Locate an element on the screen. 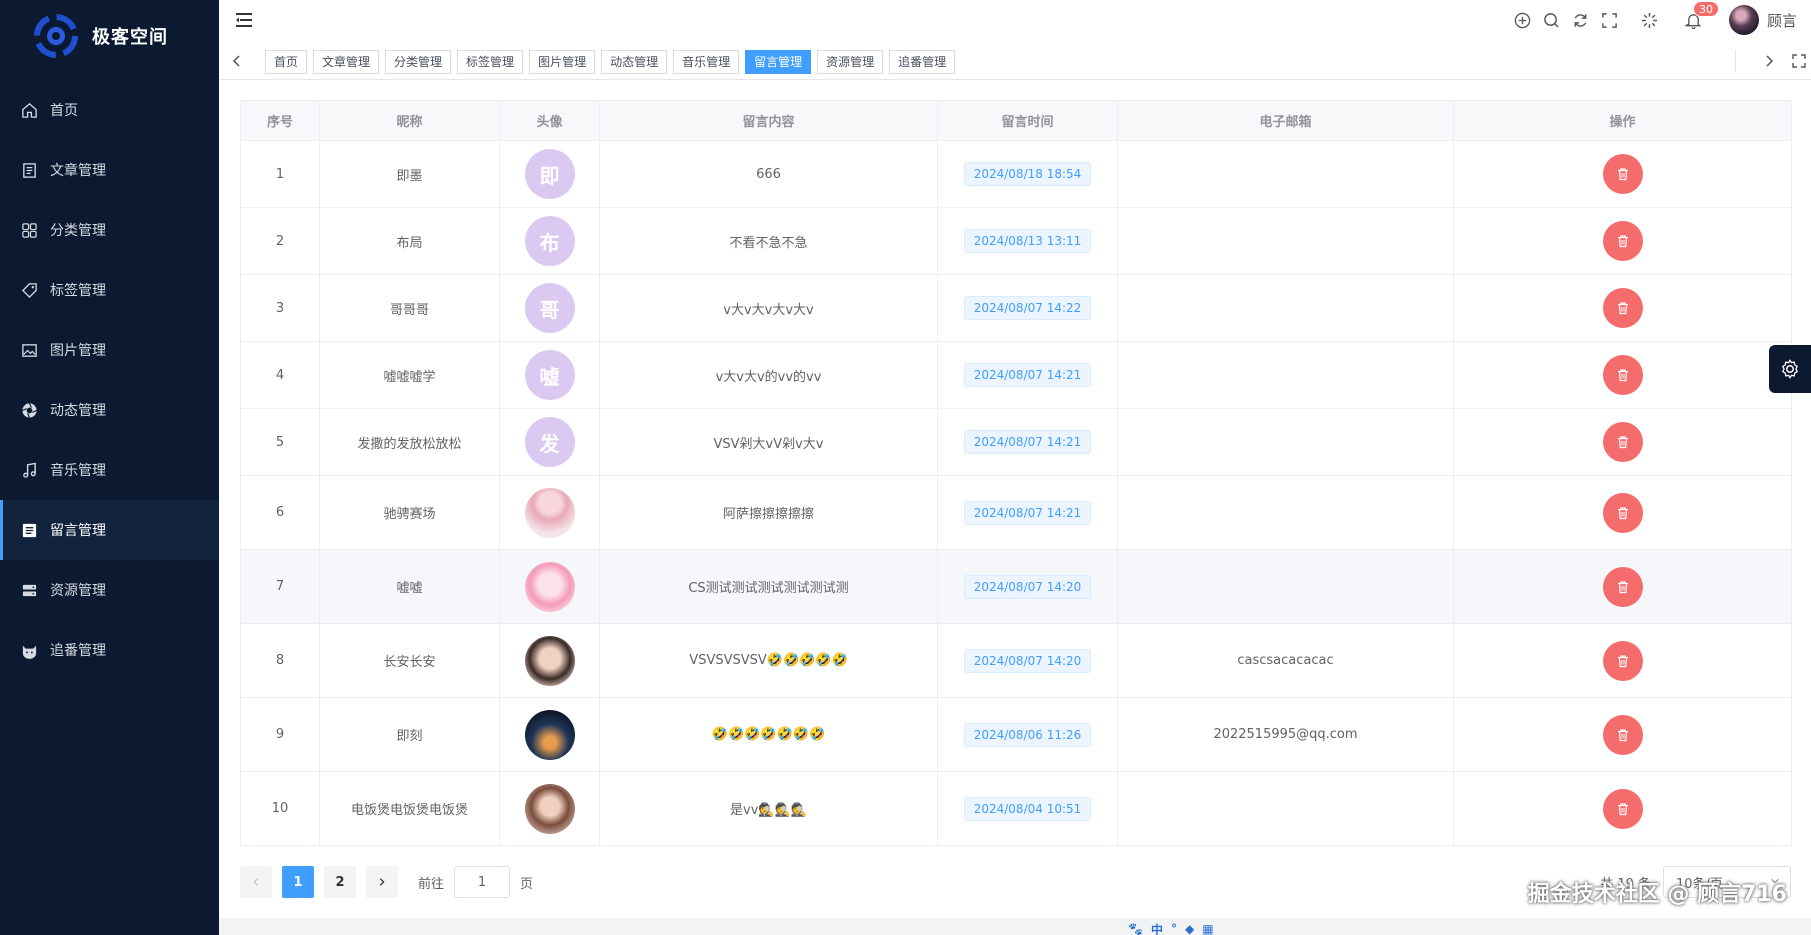 The height and width of the screenshot is (935, 1811). tag-4: 标签管理 is located at coordinates (490, 62).